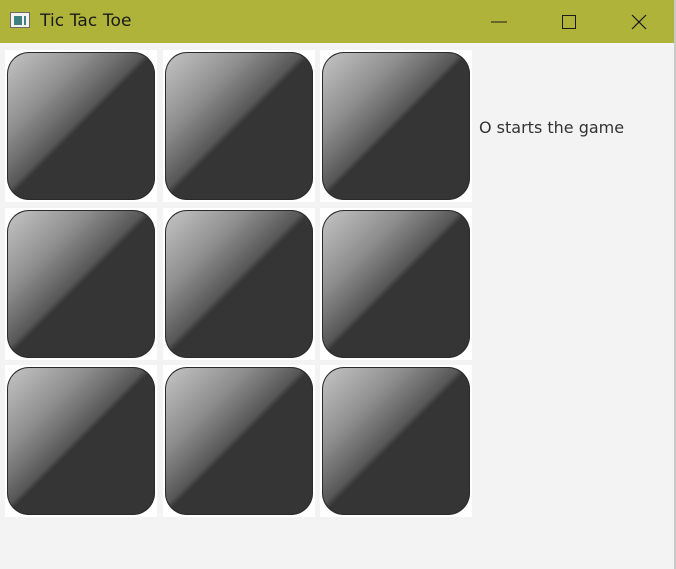 This screenshot has width=676, height=569. What do you see at coordinates (86, 21) in the screenshot?
I see `window-title: Tic Tac Toe` at bounding box center [86, 21].